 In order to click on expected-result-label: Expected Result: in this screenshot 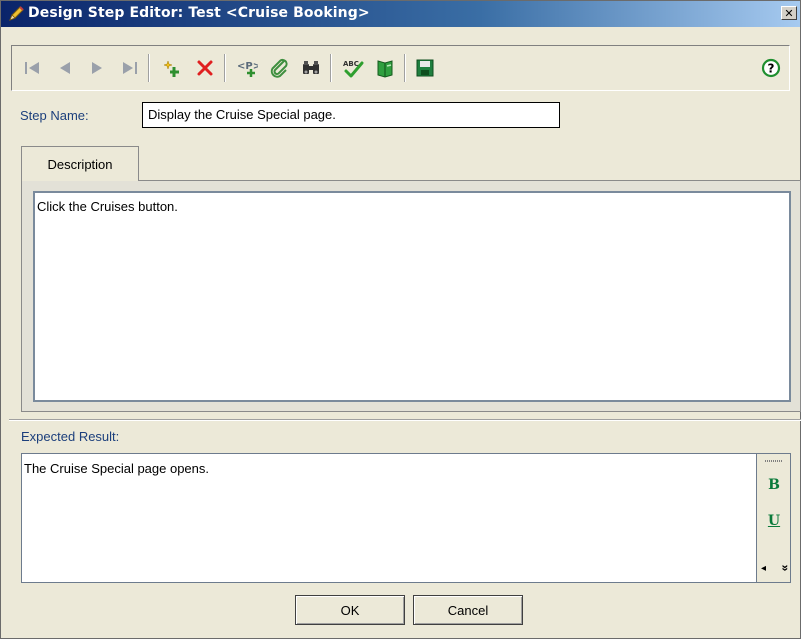, I will do `click(70, 436)`.